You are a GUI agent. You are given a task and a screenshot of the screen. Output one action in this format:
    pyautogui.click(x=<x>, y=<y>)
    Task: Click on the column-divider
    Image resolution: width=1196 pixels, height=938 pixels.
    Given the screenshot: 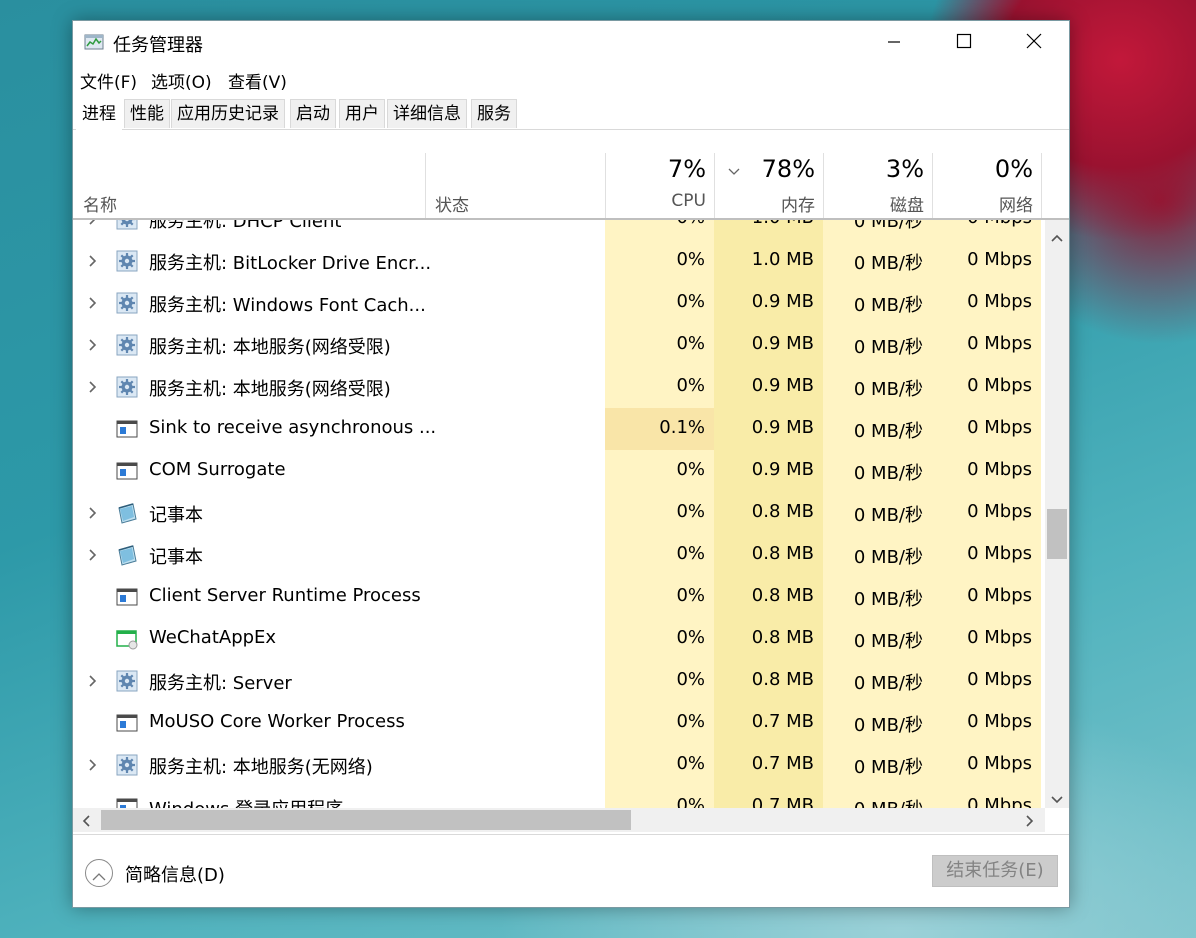 What is the action you would take?
    pyautogui.click(x=1041, y=185)
    